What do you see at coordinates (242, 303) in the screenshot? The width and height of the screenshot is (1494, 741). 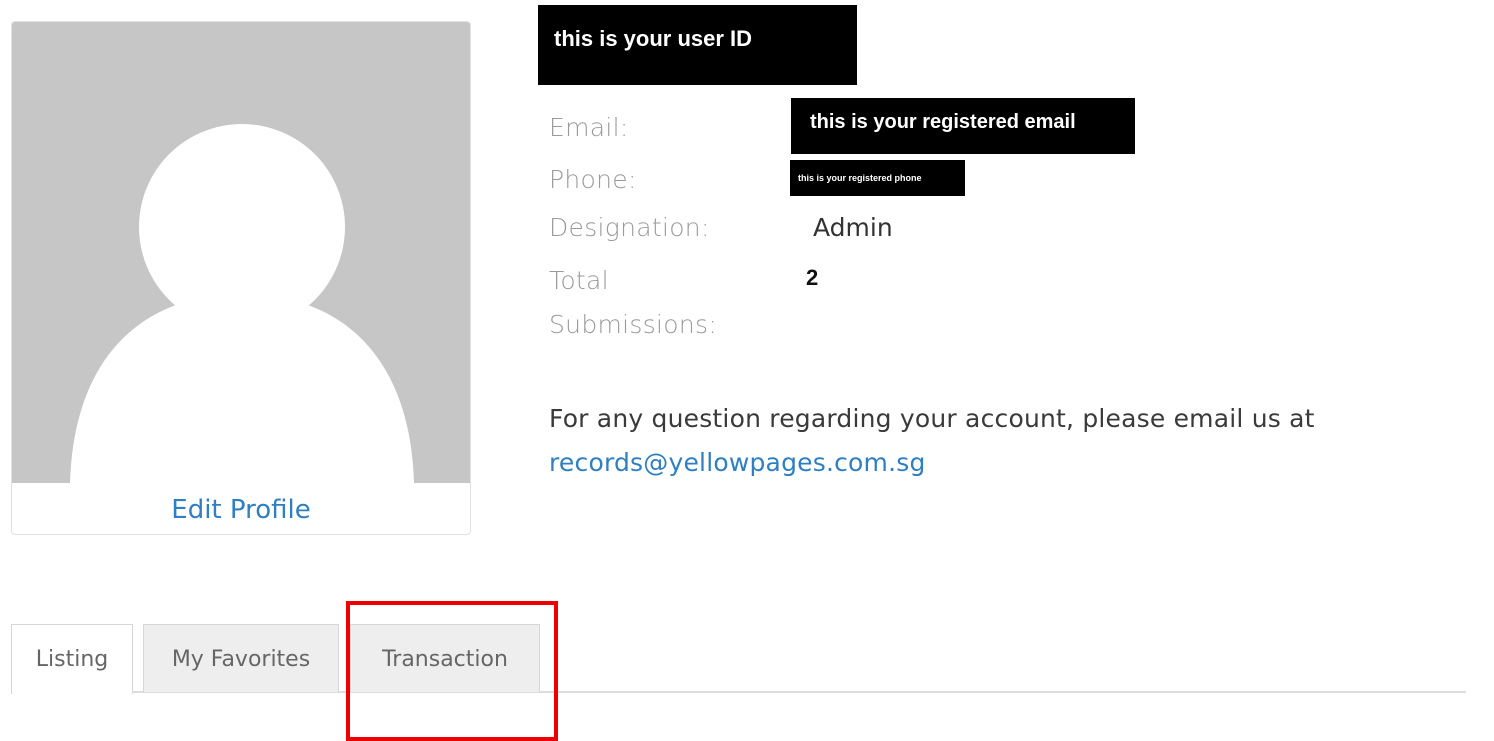 I see `user-silhouette-icon` at bounding box center [242, 303].